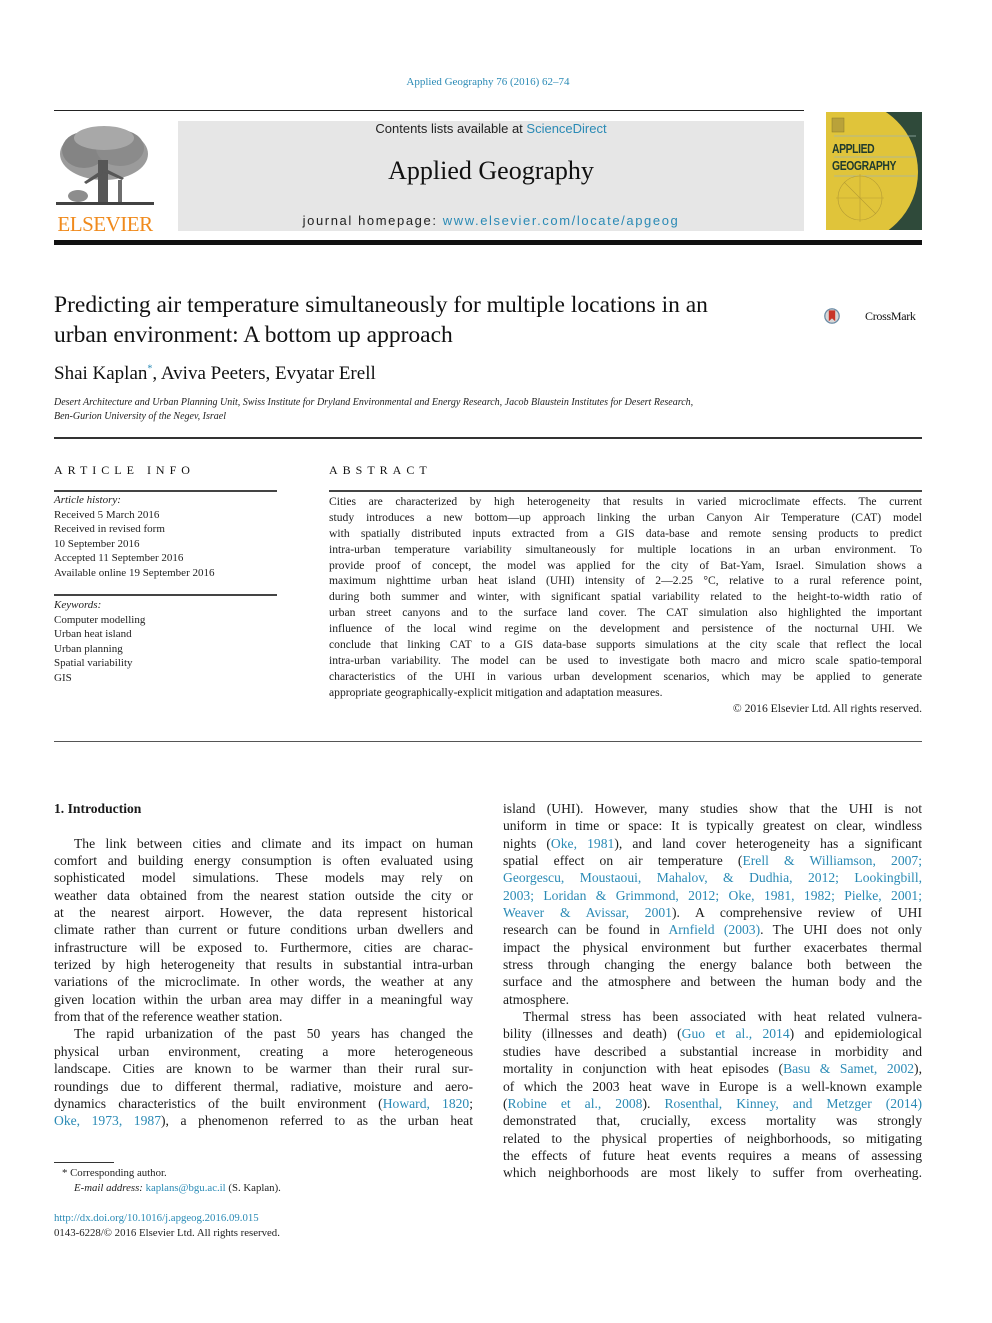 Image resolution: width=992 pixels, height=1323 pixels. Describe the element at coordinates (325, 373) in the screenshot. I see `author-name: Evyatar Erell` at that location.